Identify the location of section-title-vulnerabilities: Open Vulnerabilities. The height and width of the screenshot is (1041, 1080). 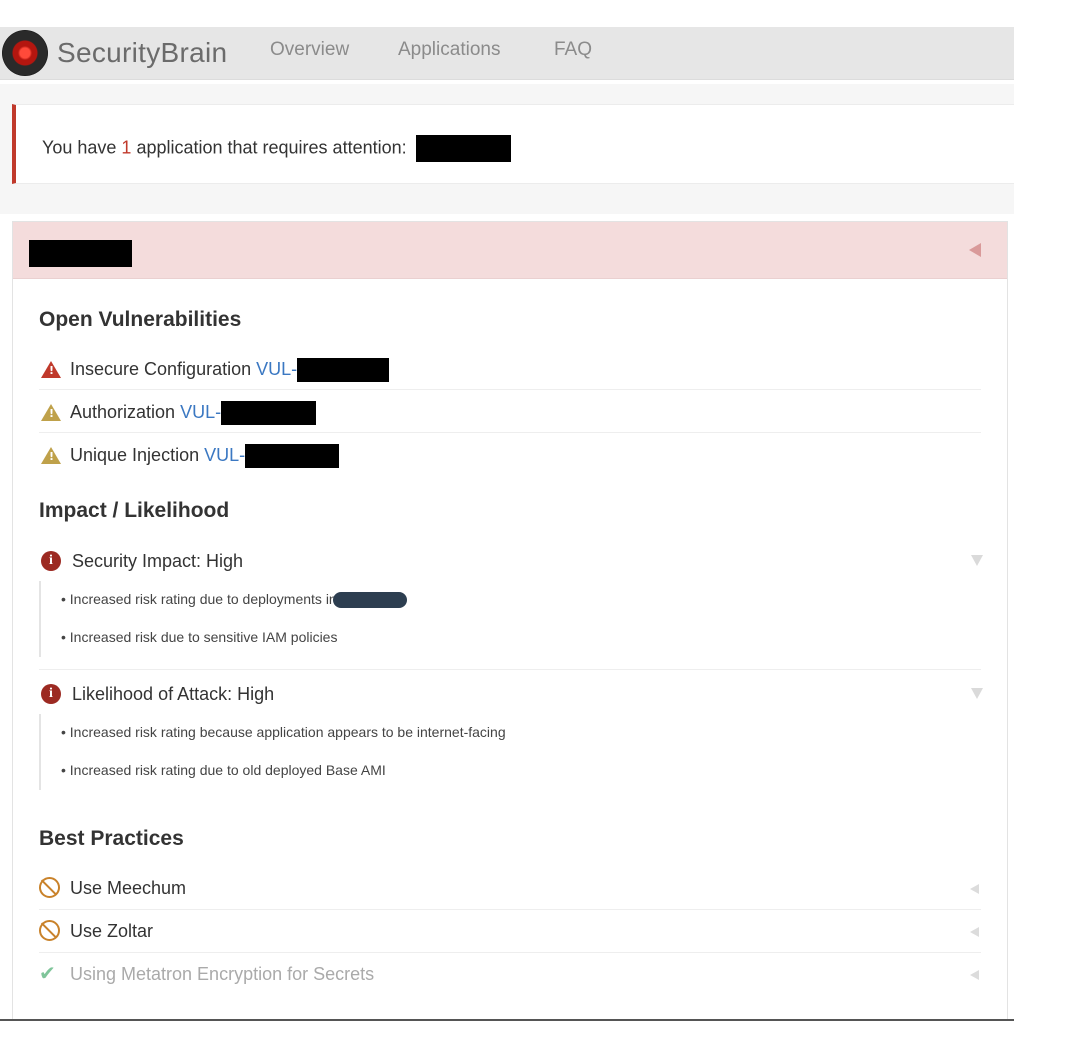
(140, 319).